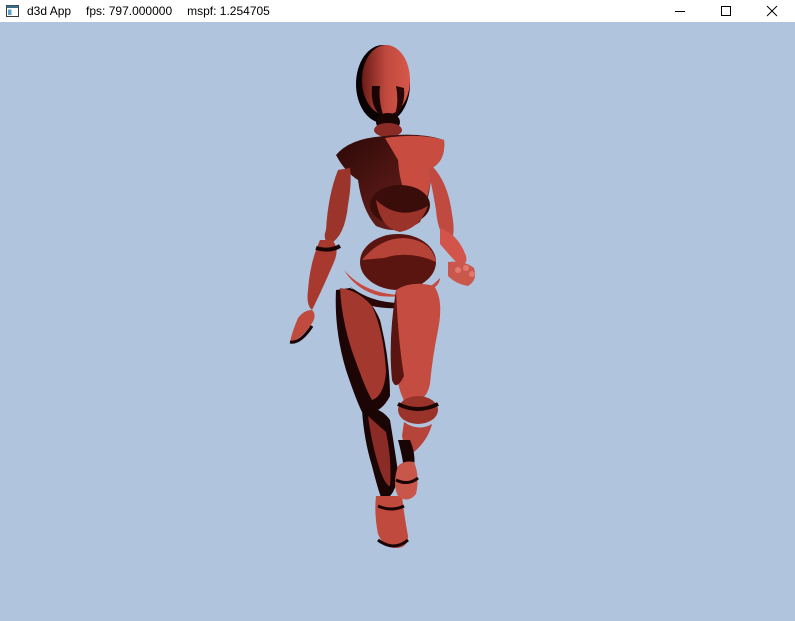 This screenshot has height=621, width=795. Describe the element at coordinates (49, 11) in the screenshot. I see `window-title: d3d App` at that location.